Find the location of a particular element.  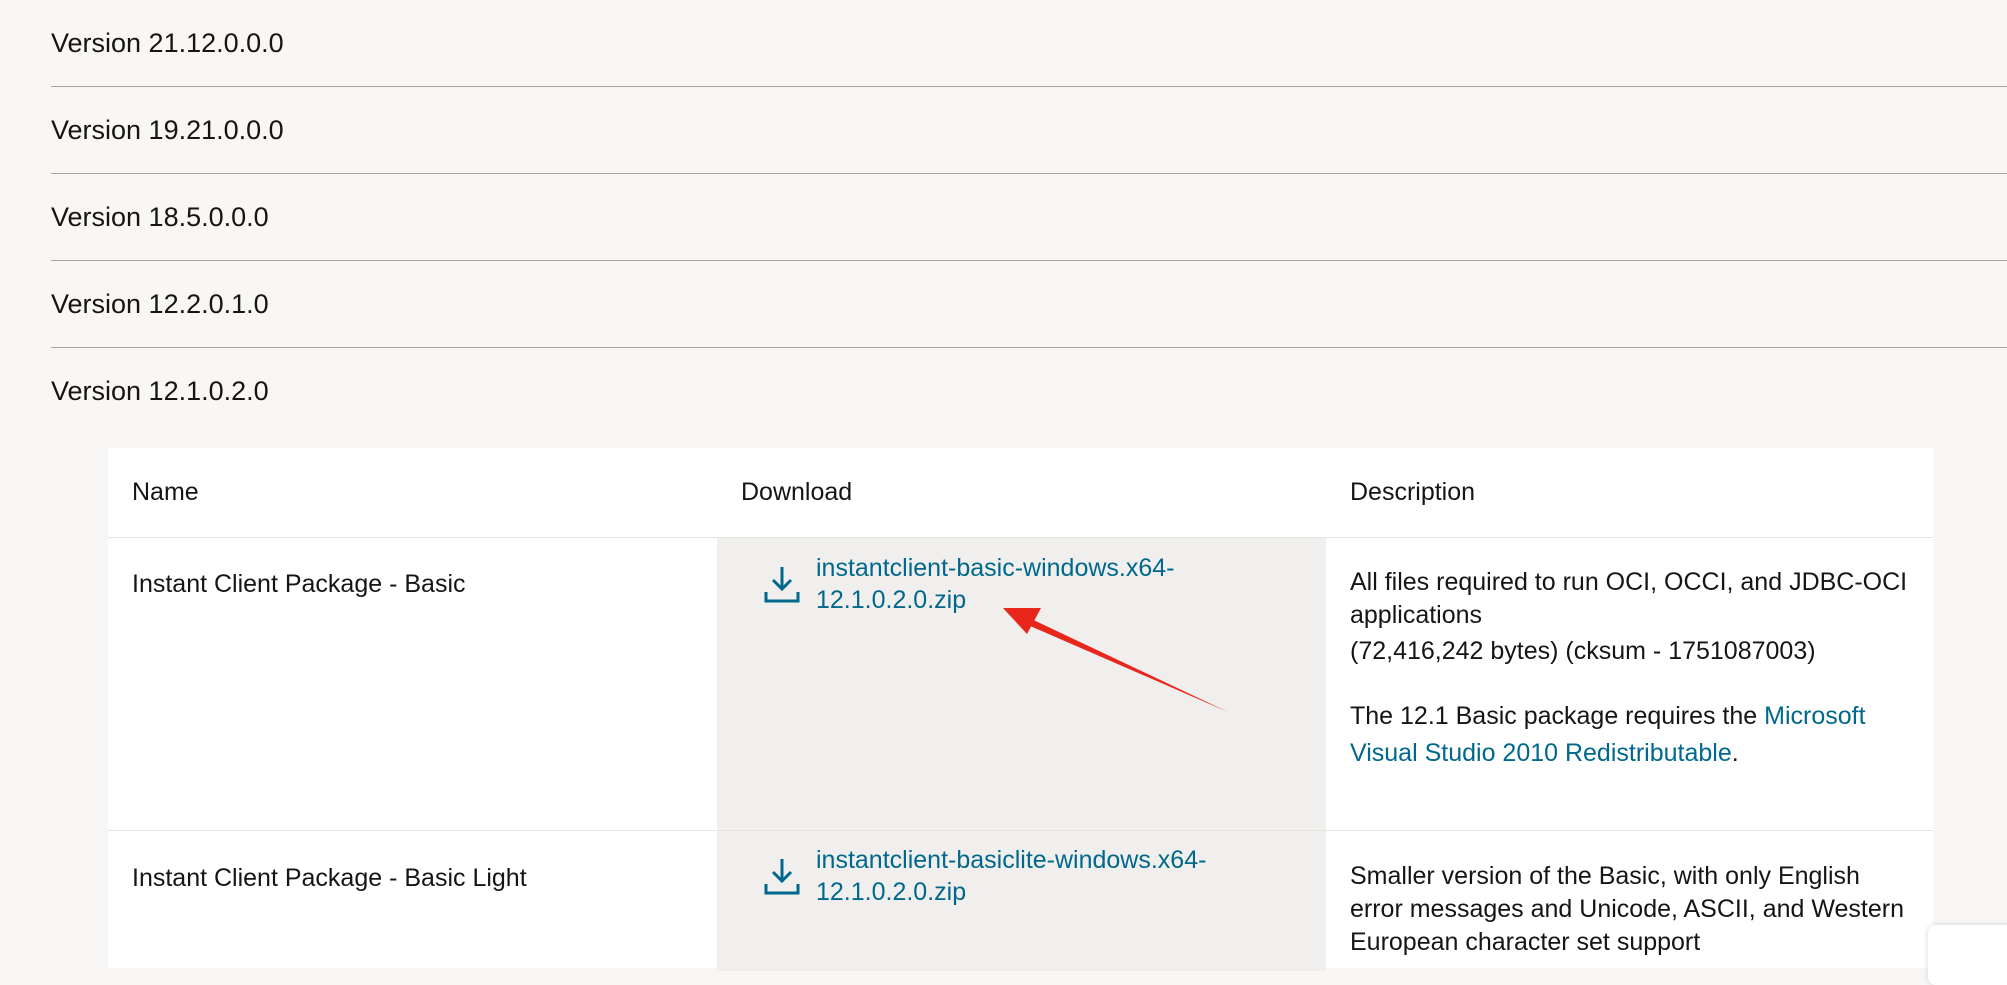

desc-note-suffix: . is located at coordinates (1735, 753).